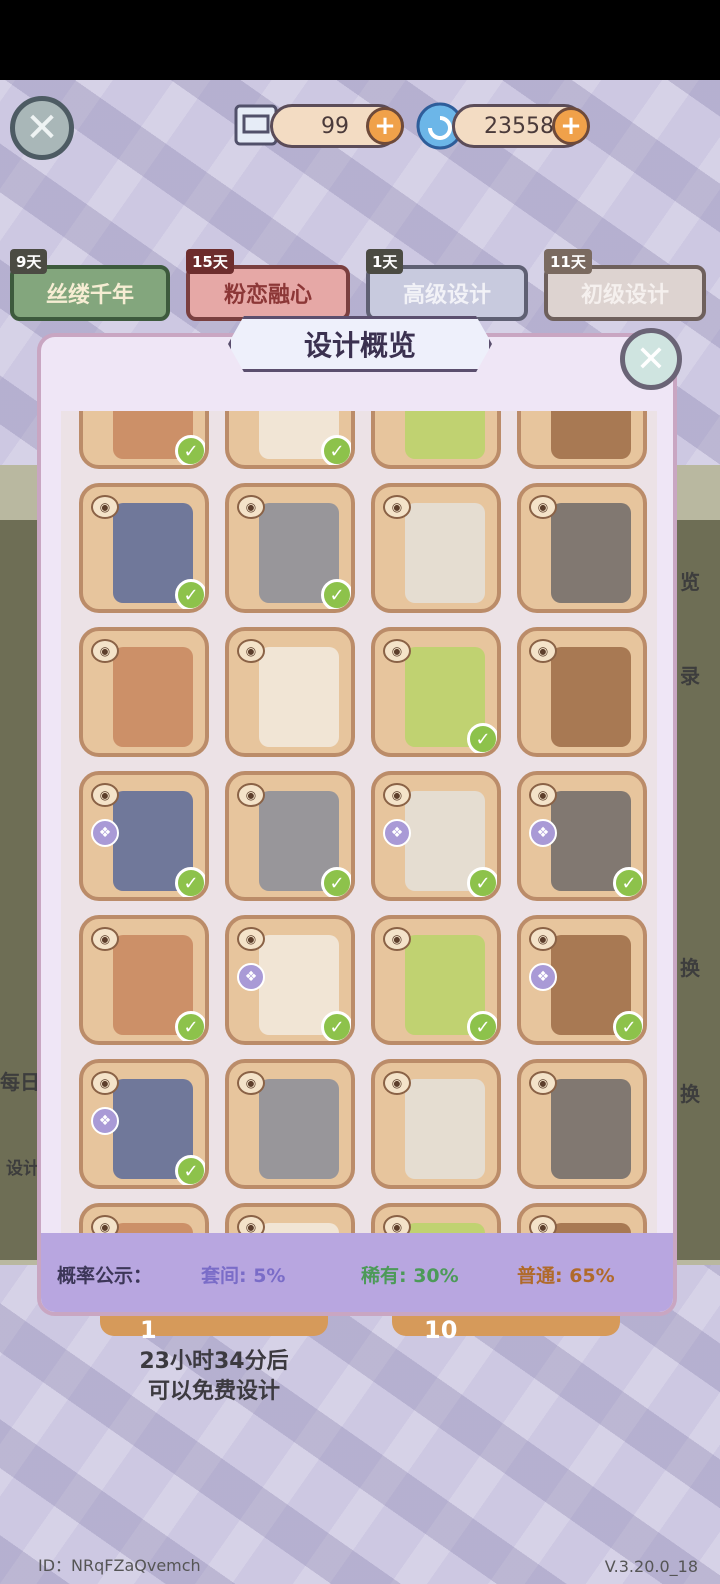  What do you see at coordinates (519, 126) in the screenshot?
I see `gem-count: 23558` at bounding box center [519, 126].